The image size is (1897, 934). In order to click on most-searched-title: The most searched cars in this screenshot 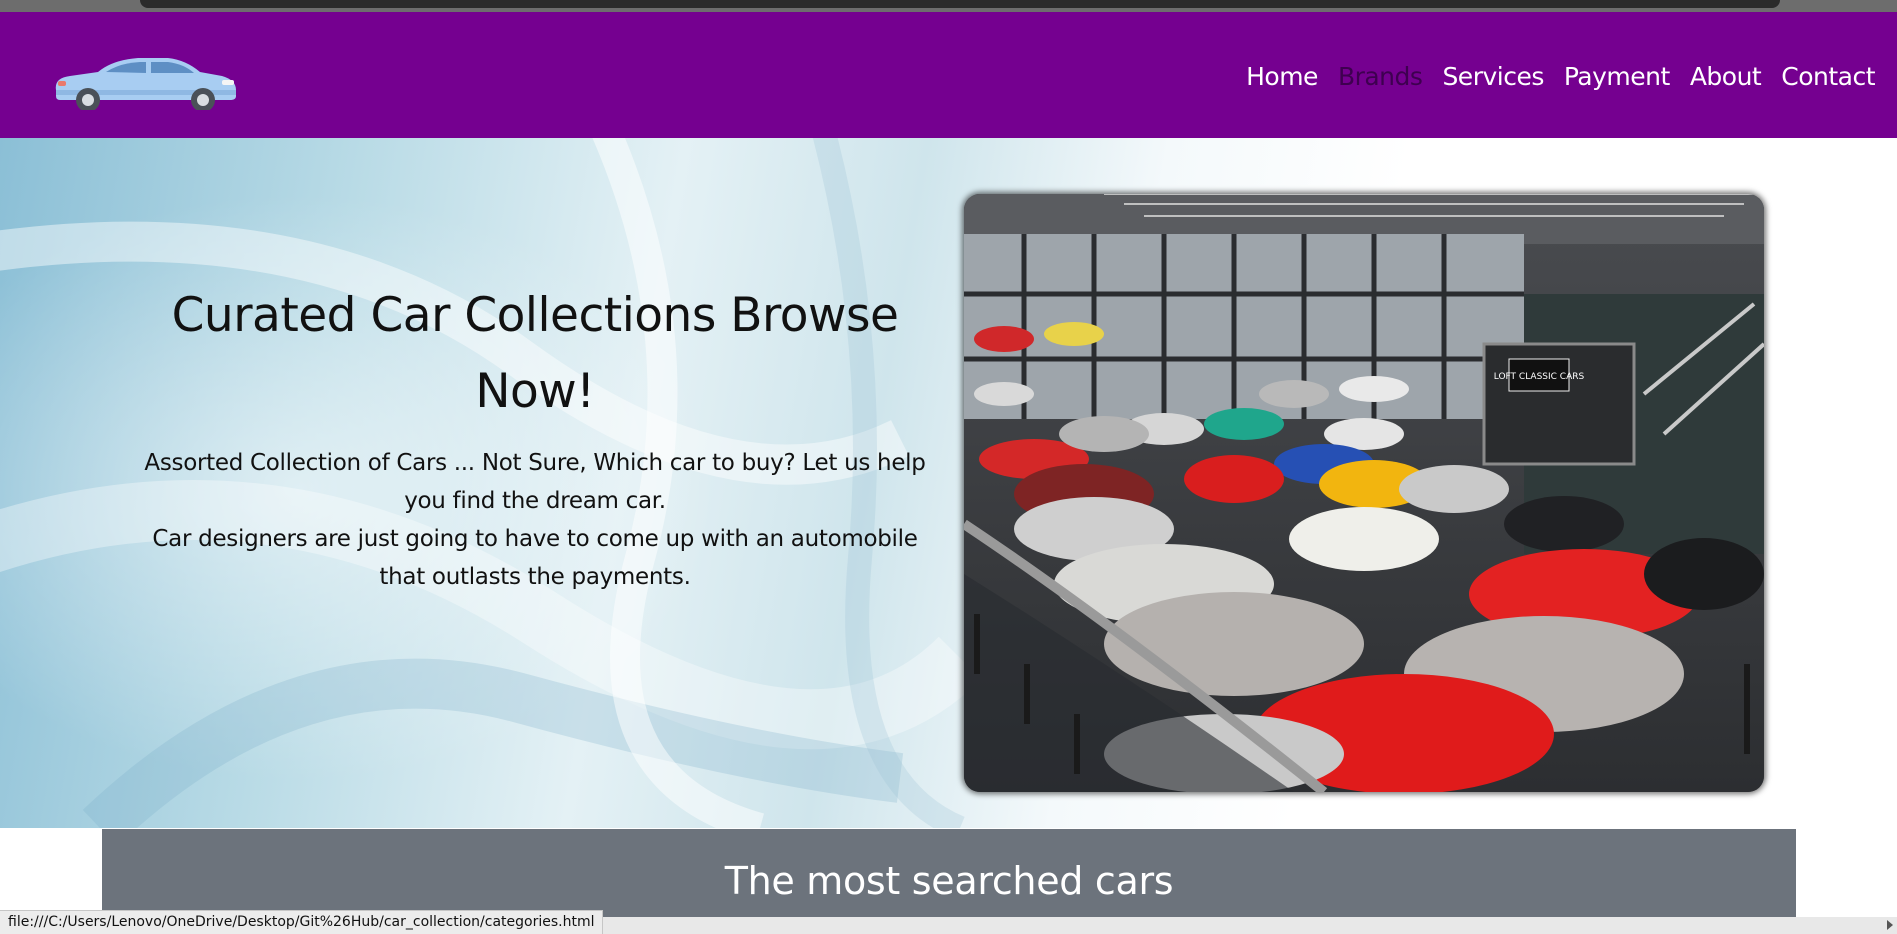, I will do `click(949, 881)`.